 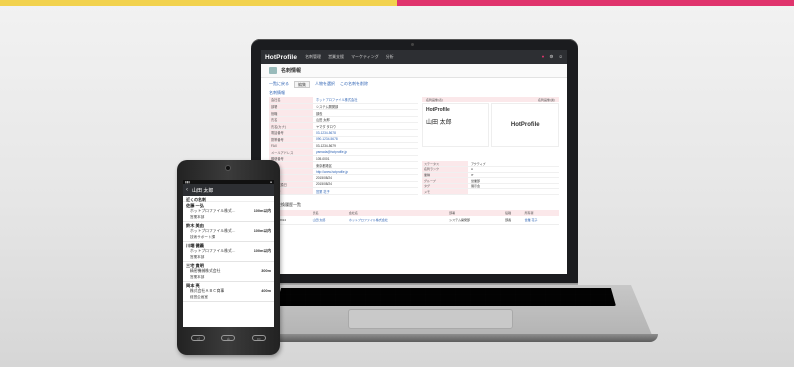 I want to click on business-card-icon, so click(x=273, y=70).